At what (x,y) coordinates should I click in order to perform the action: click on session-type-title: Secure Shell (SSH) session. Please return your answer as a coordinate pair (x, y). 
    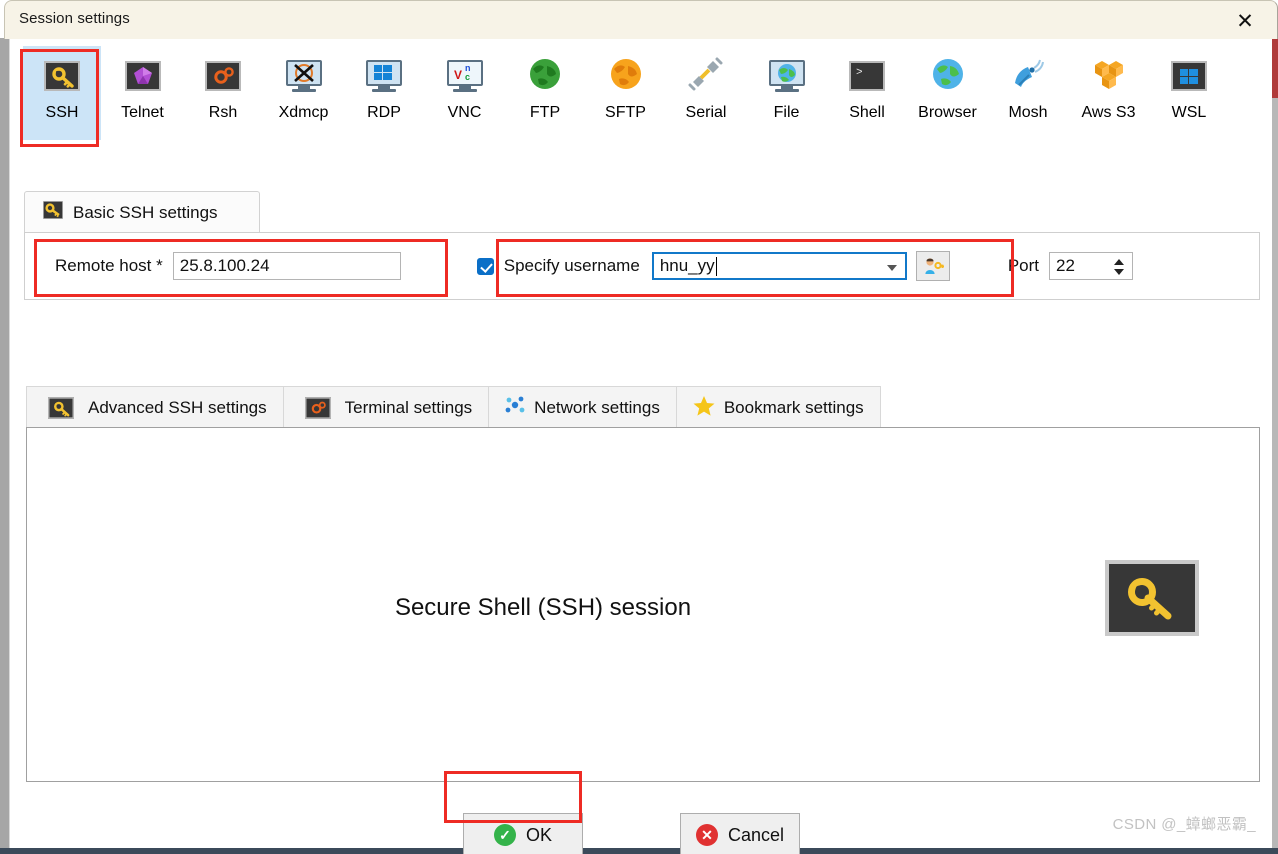
    Looking at the image, I should click on (543, 607).